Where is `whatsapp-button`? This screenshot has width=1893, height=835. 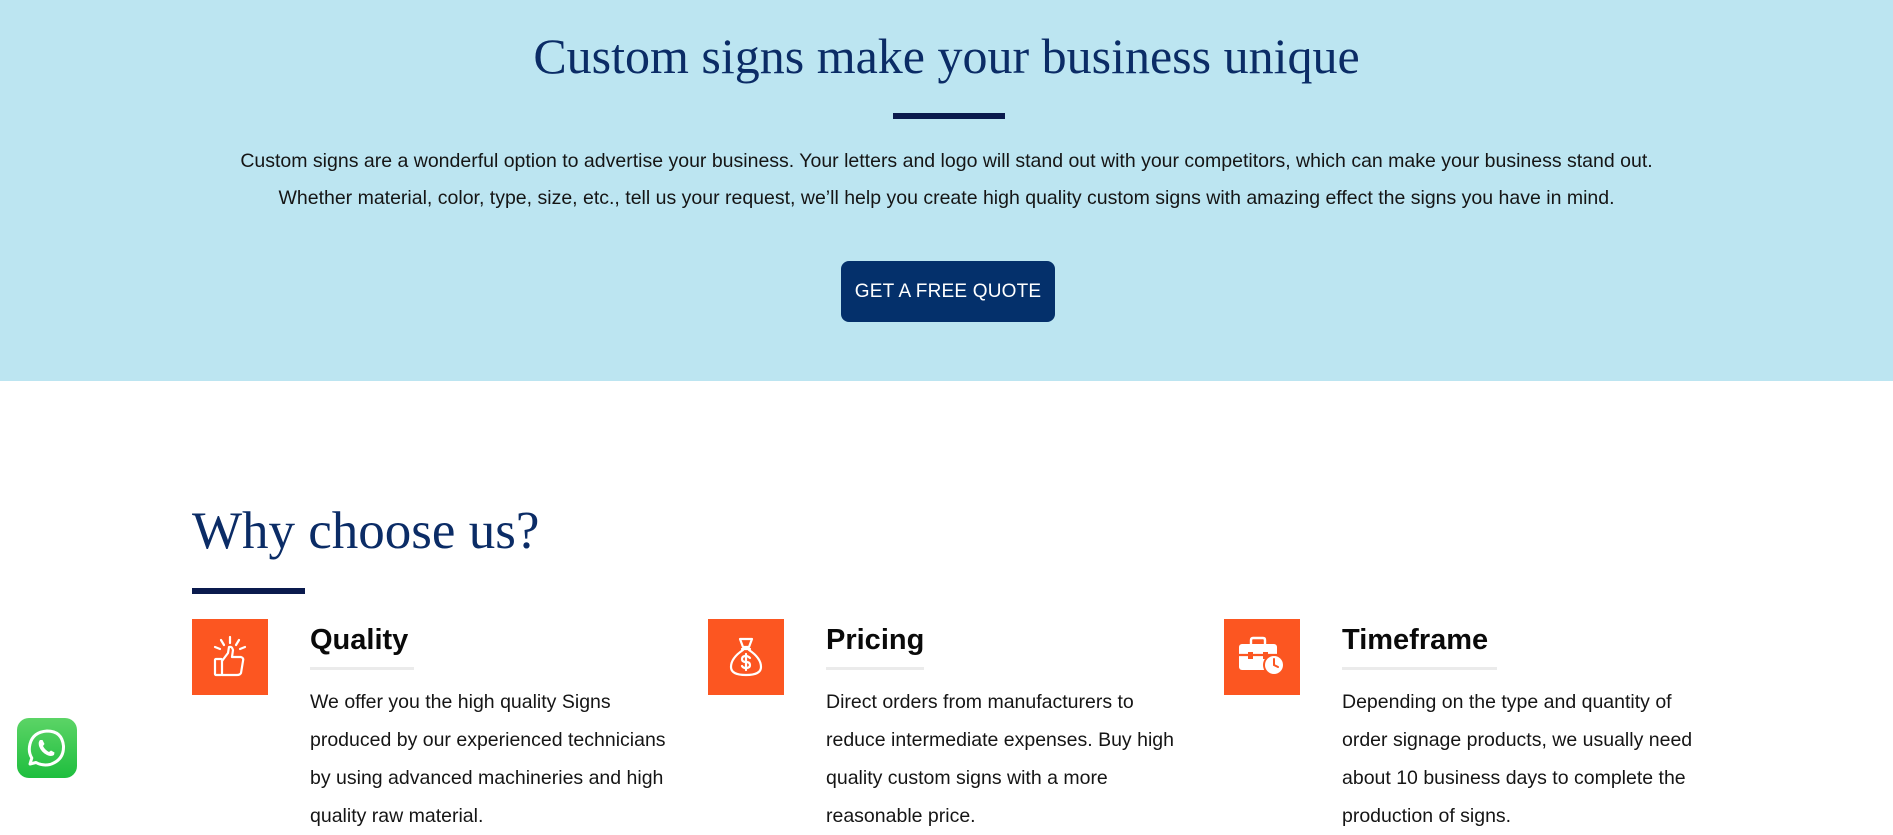
whatsapp-button is located at coordinates (47, 748).